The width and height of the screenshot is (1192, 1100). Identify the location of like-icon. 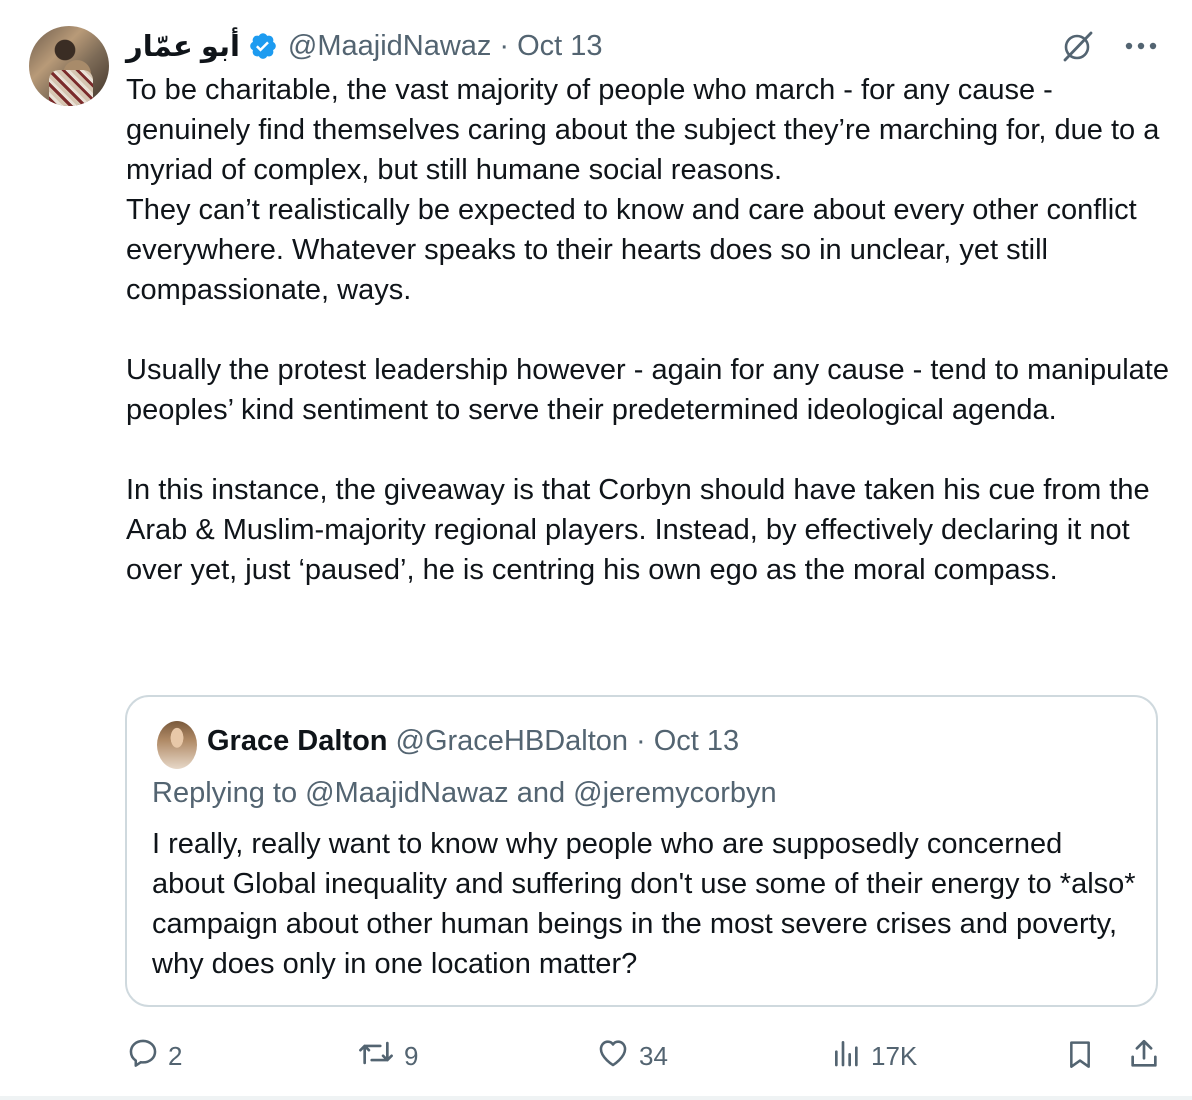
(613, 1056).